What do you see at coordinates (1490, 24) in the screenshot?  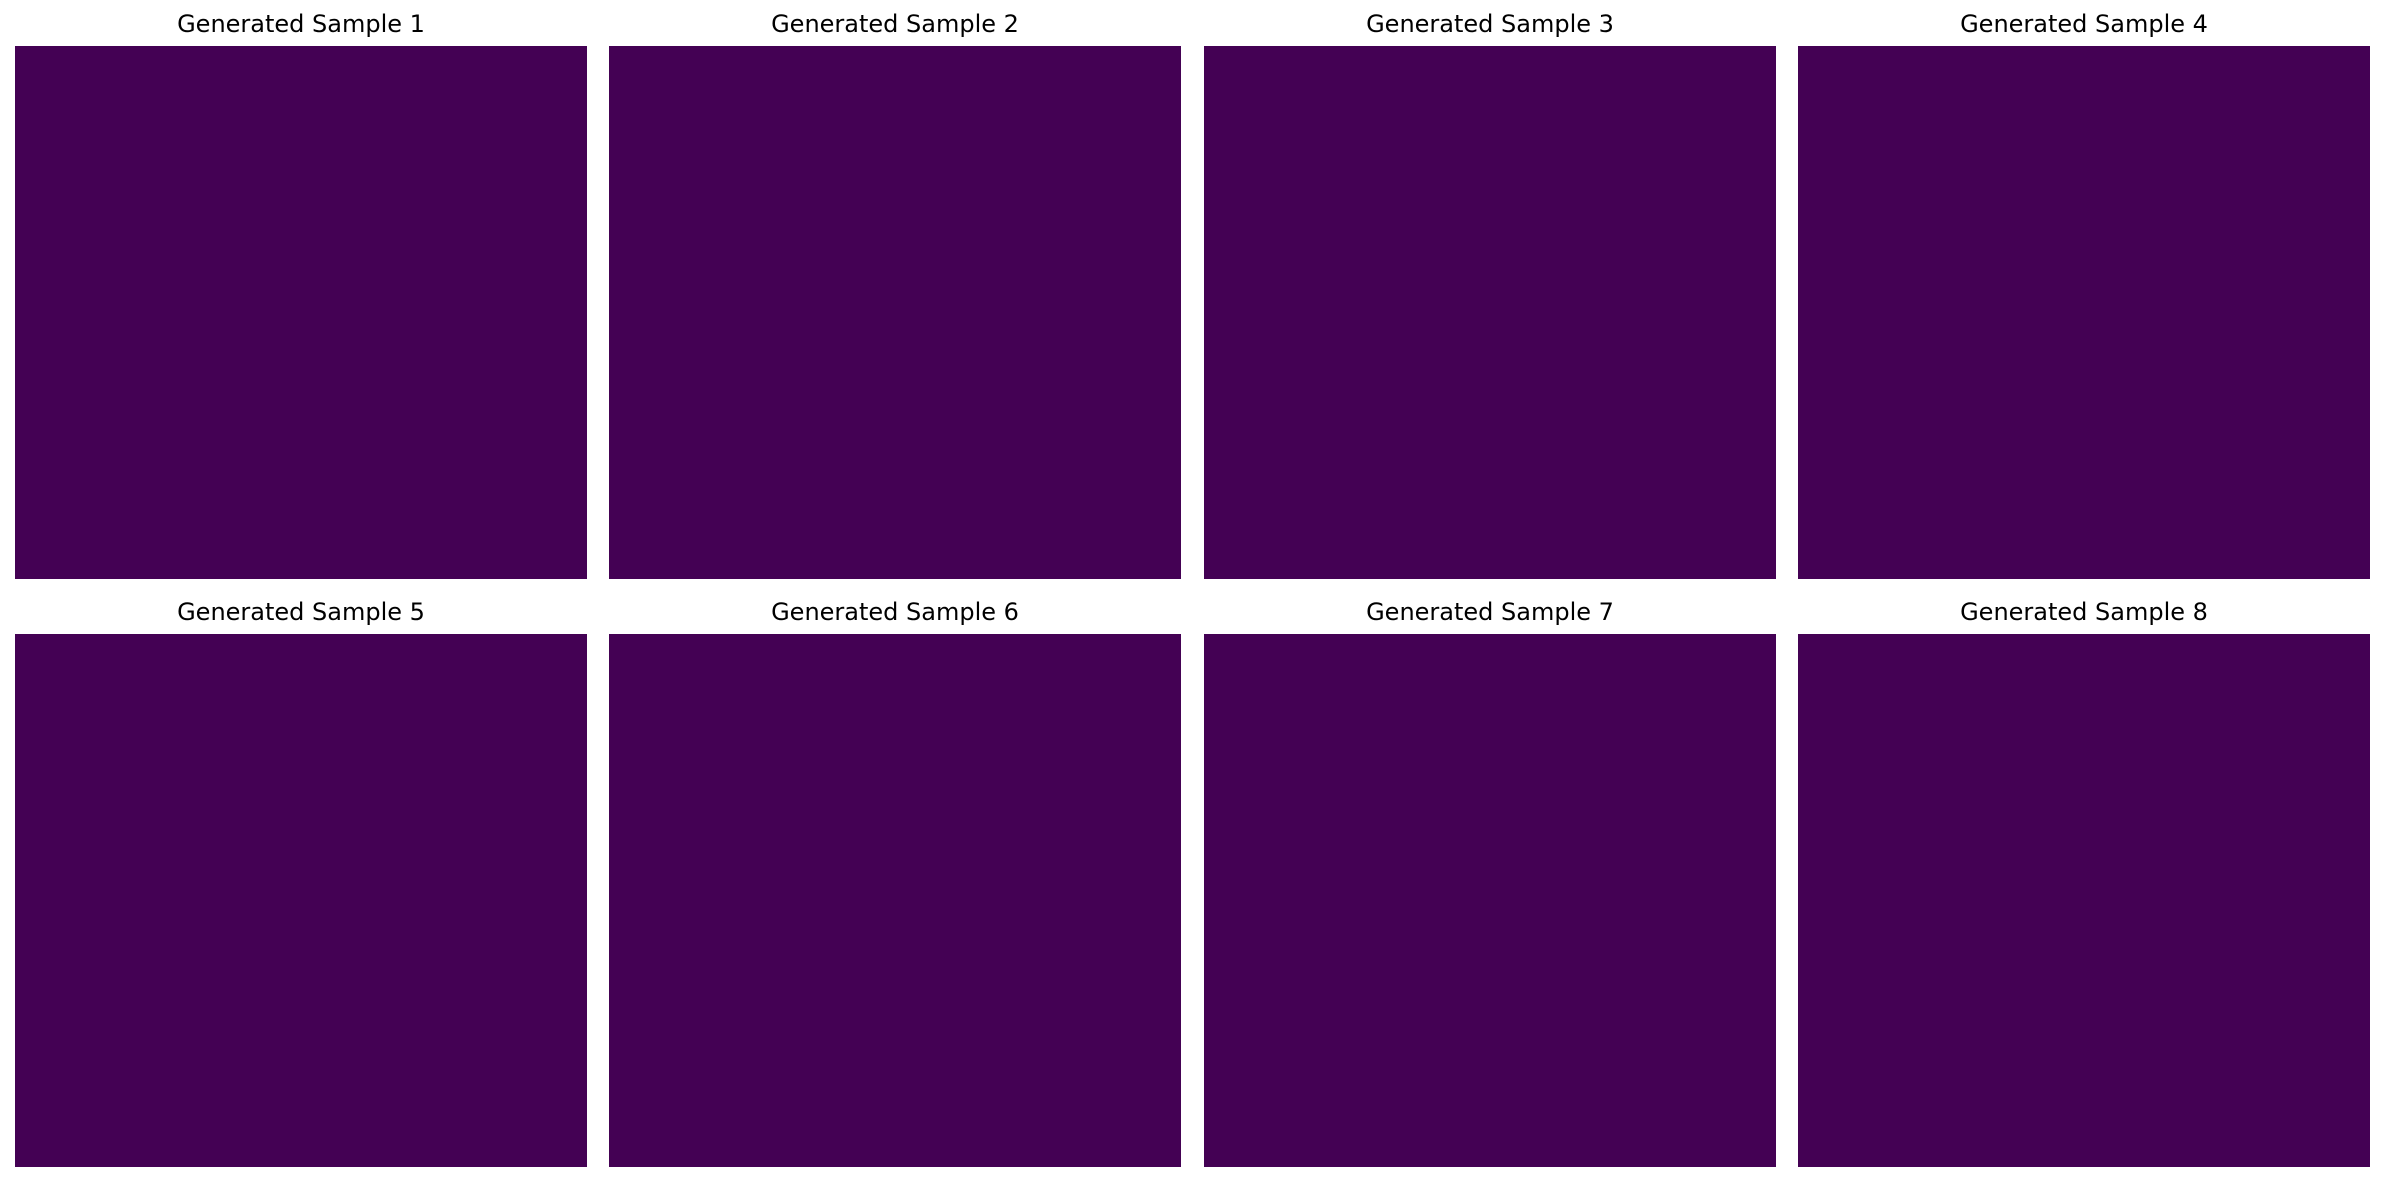 I see `sample-title-3: Generated Sample 3` at bounding box center [1490, 24].